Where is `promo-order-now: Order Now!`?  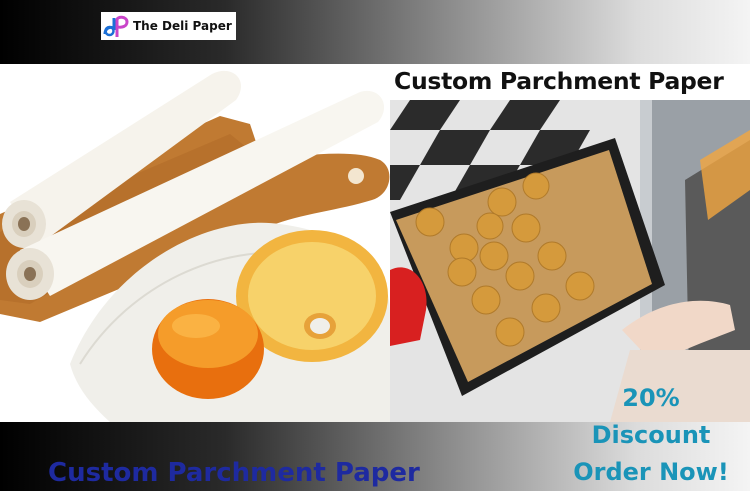 promo-order-now: Order Now! is located at coordinates (651, 472).